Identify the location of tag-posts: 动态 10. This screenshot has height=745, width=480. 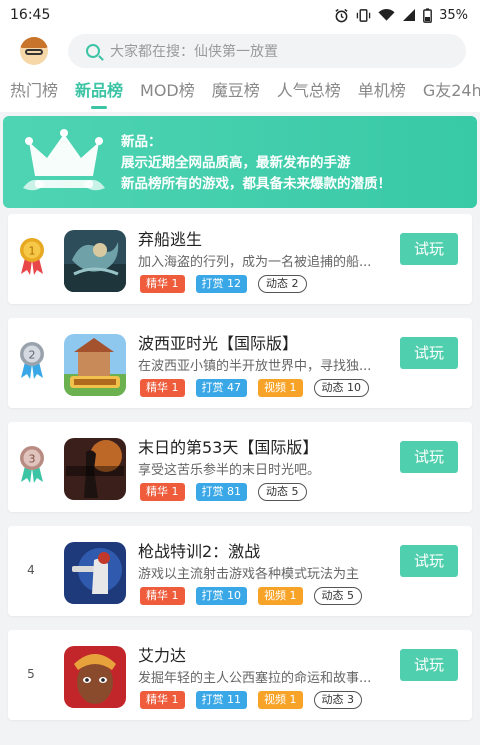
(341, 388).